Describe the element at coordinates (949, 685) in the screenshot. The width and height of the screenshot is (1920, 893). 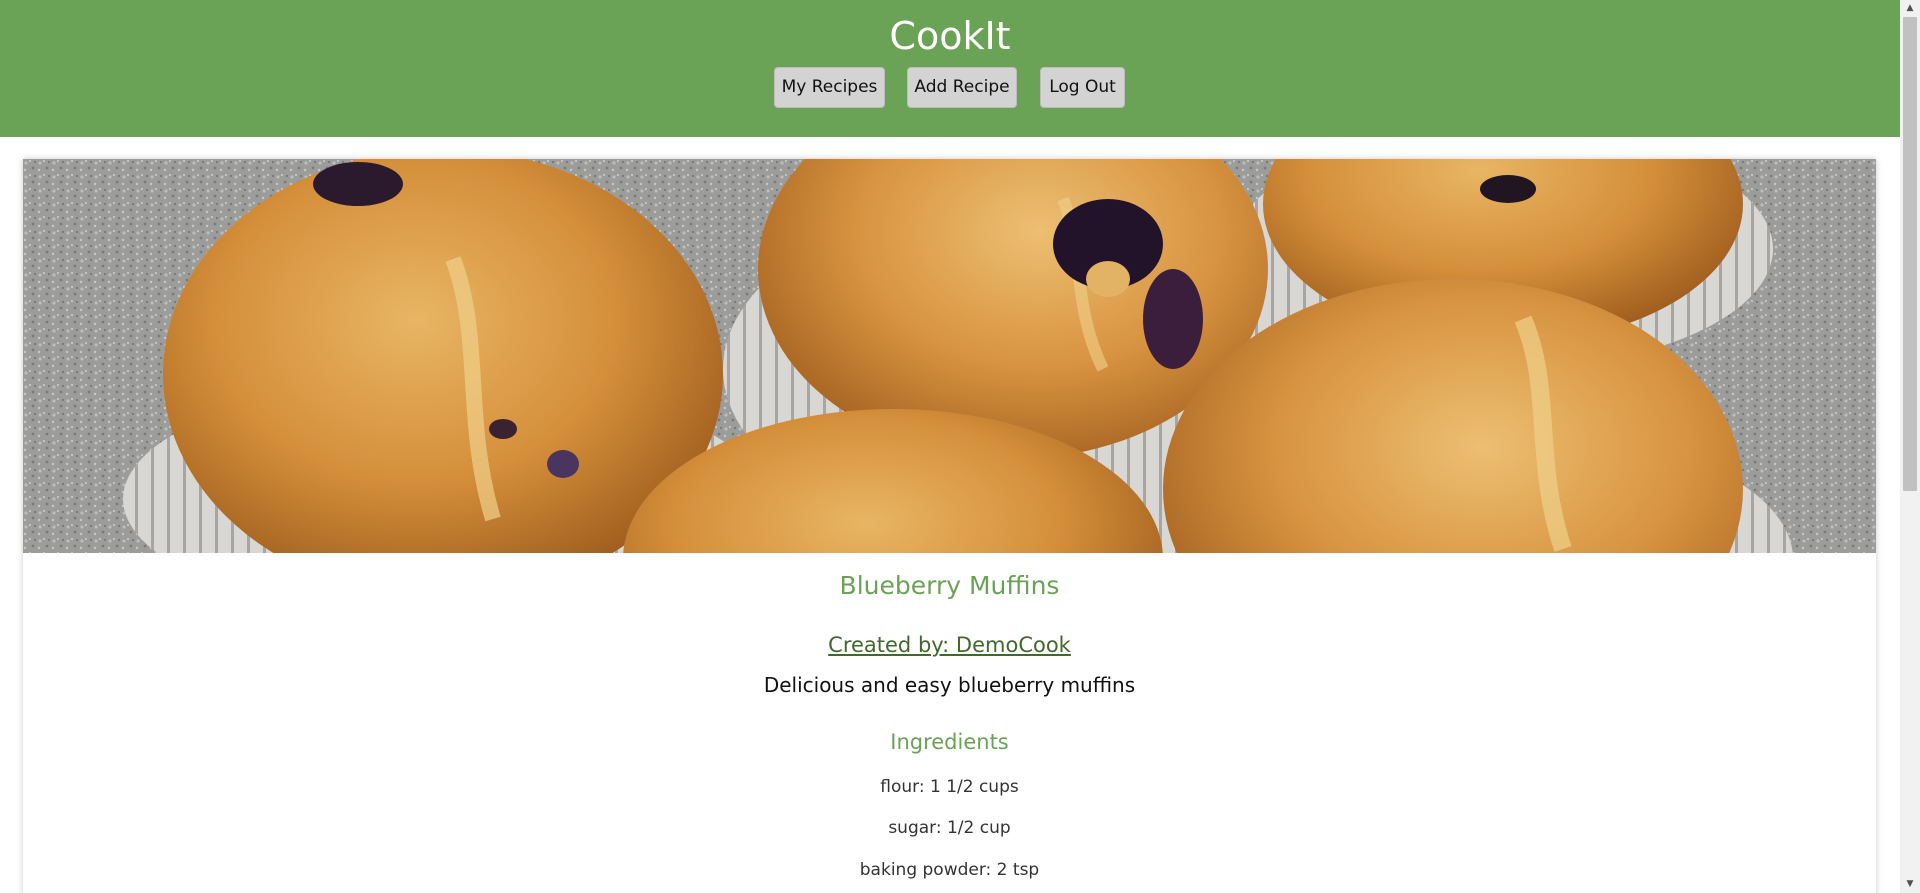
I see `recipe-description: Delicious and easy blueberry muffins` at that location.